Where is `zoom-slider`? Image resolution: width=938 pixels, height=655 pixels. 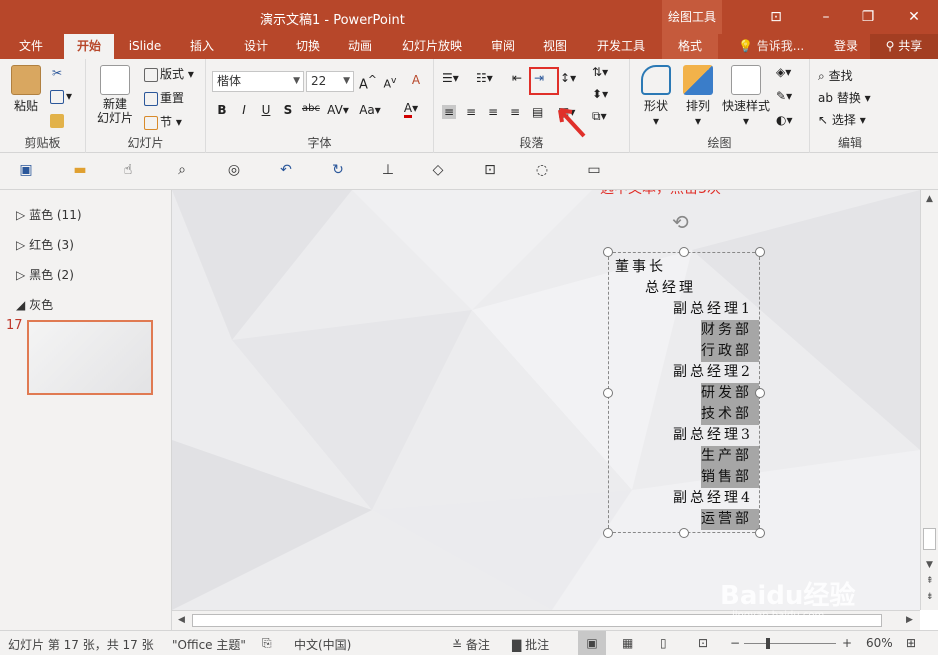
zoom-slider is located at coordinates (790, 643).